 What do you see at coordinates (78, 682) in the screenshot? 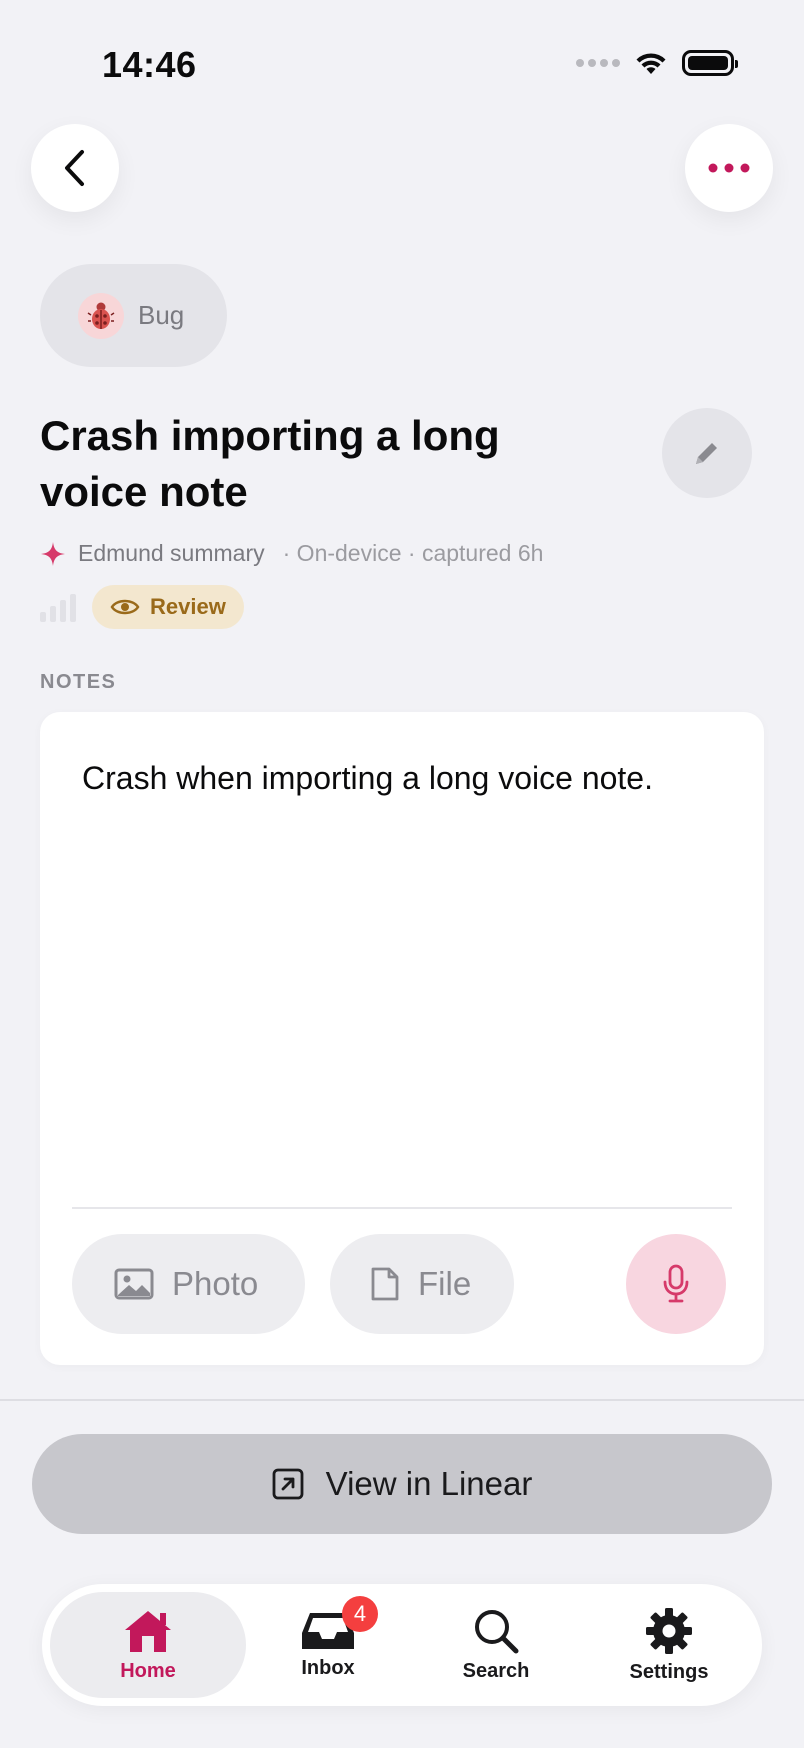
I see `notes-section-label: NOTES` at bounding box center [78, 682].